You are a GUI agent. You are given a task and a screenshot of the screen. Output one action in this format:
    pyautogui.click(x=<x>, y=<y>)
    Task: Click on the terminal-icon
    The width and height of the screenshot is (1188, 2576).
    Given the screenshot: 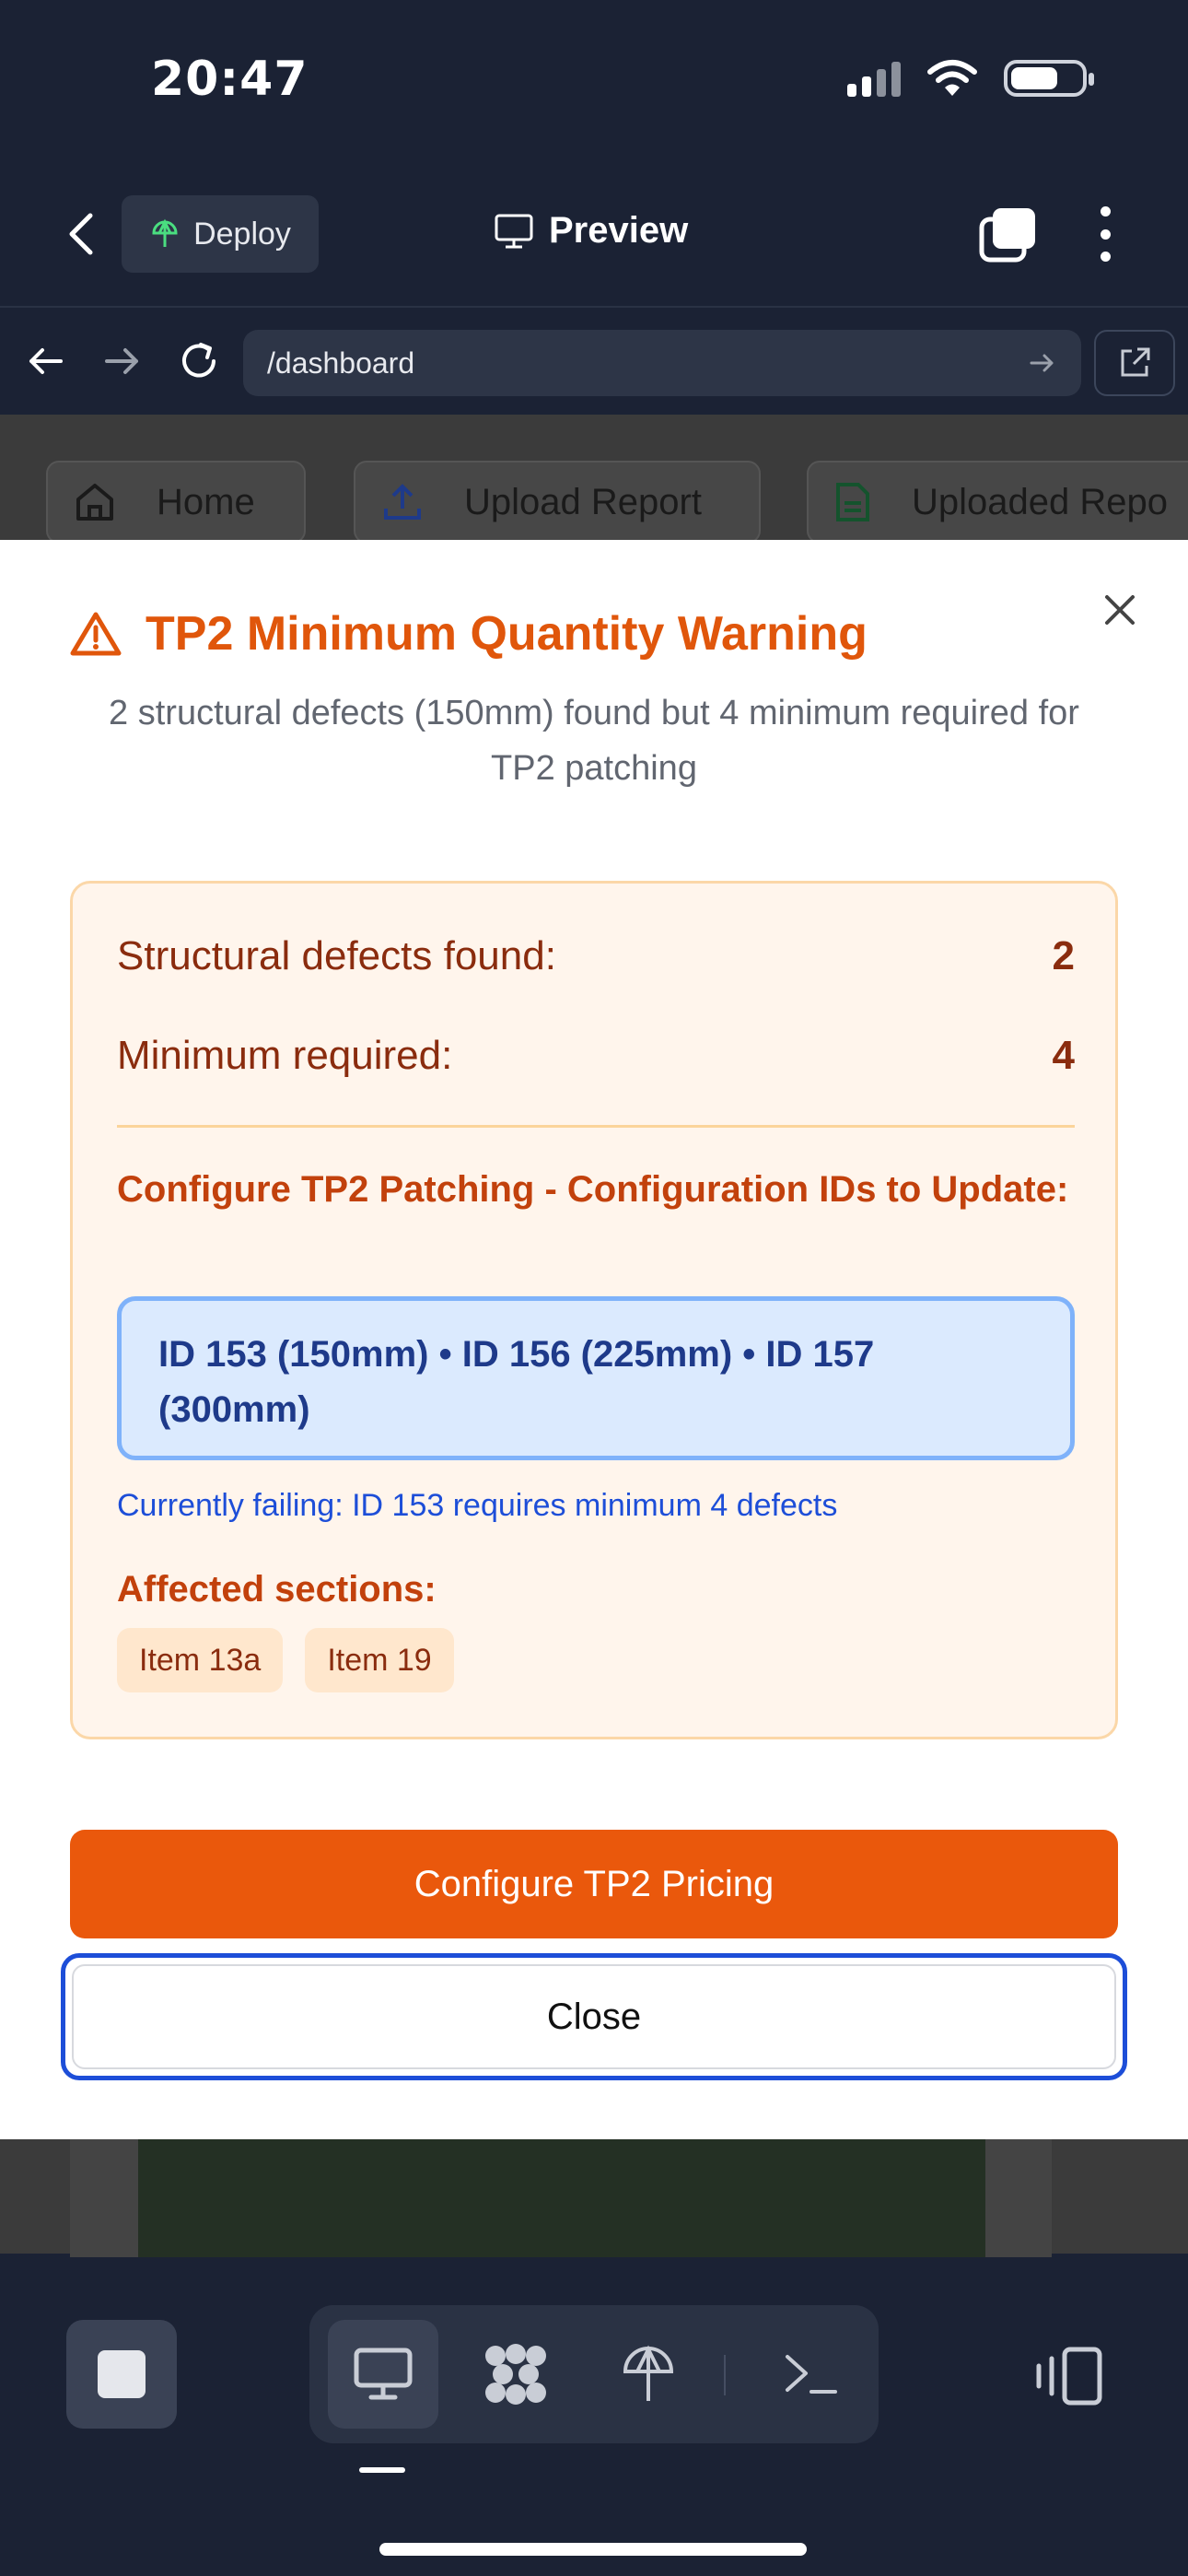 What is the action you would take?
    pyautogui.click(x=811, y=2374)
    